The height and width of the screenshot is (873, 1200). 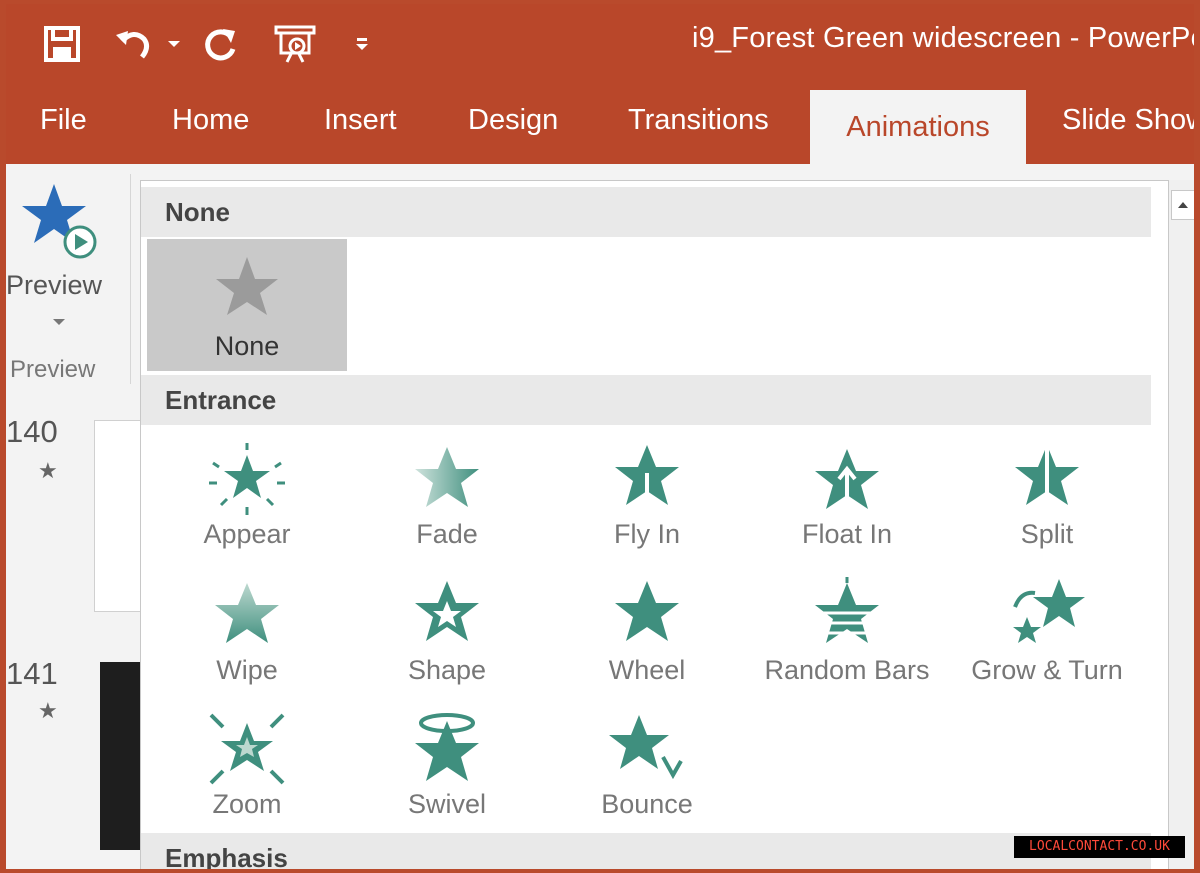 I want to click on animation-label: Shape, so click(x=447, y=670).